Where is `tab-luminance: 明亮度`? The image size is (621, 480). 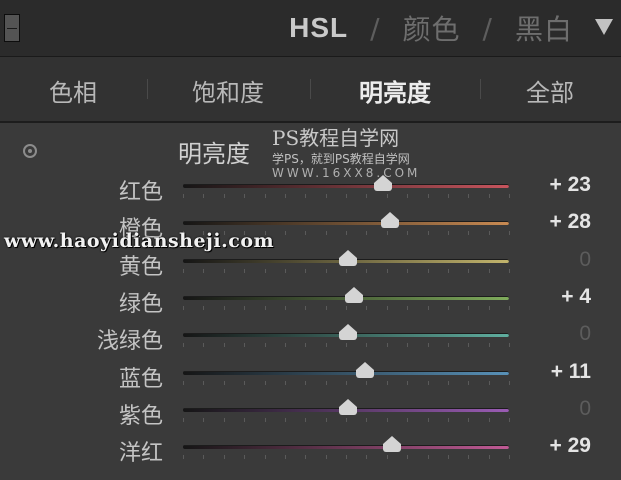
tab-luminance: 明亮度 is located at coordinates (395, 90).